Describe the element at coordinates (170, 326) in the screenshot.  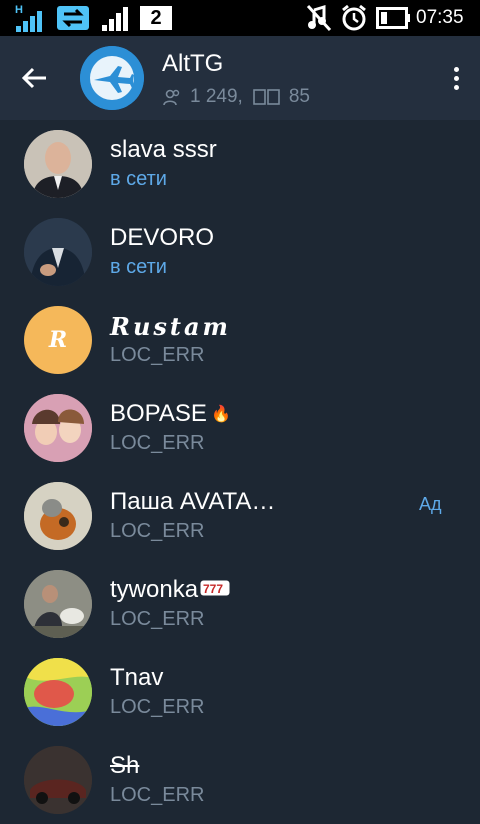
I see `member-name: Rustam` at that location.